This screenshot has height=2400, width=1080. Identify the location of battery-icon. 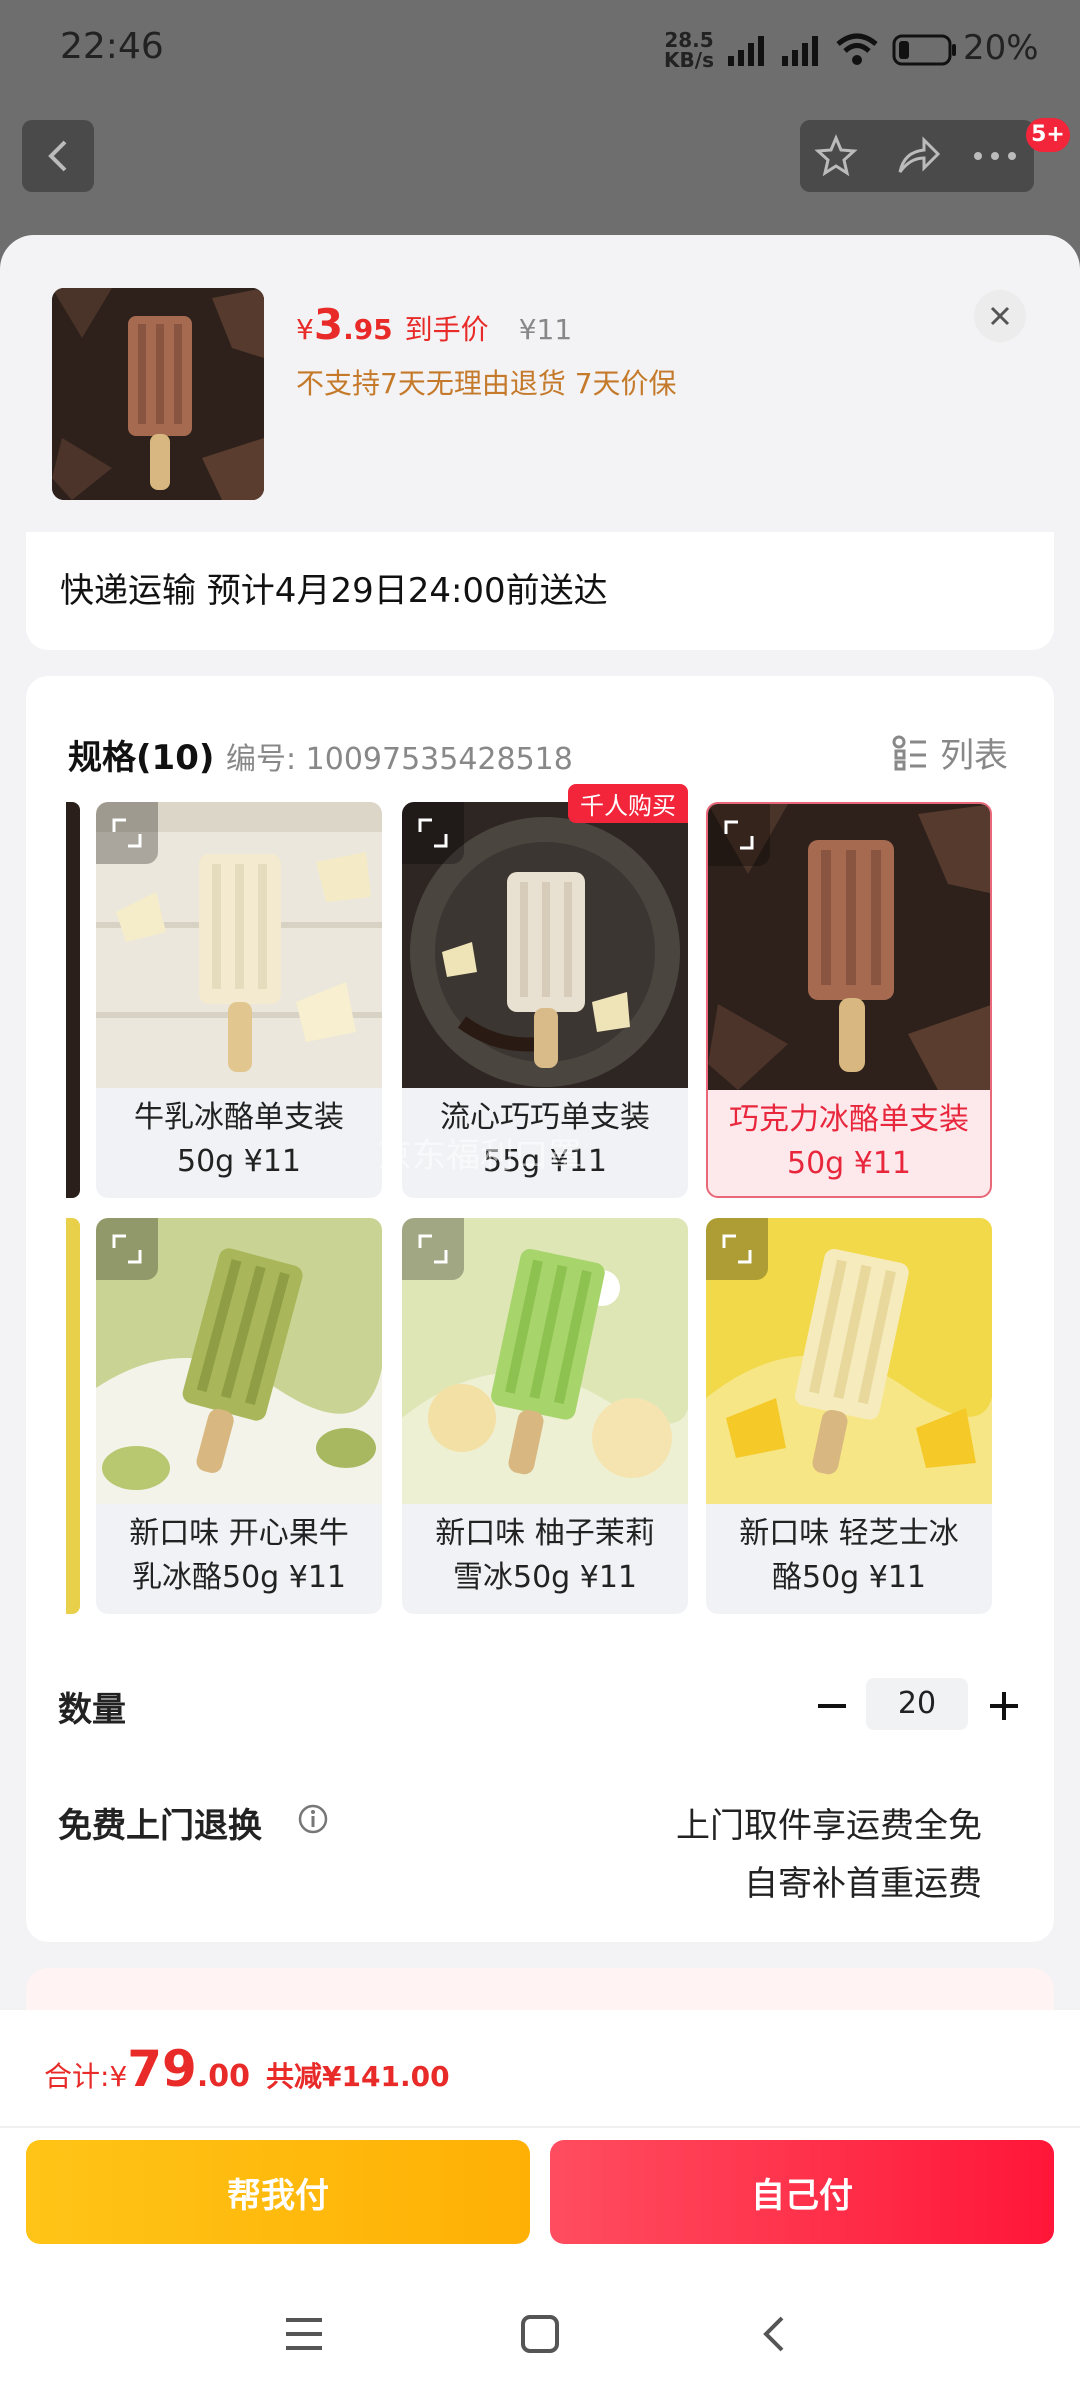
(924, 50).